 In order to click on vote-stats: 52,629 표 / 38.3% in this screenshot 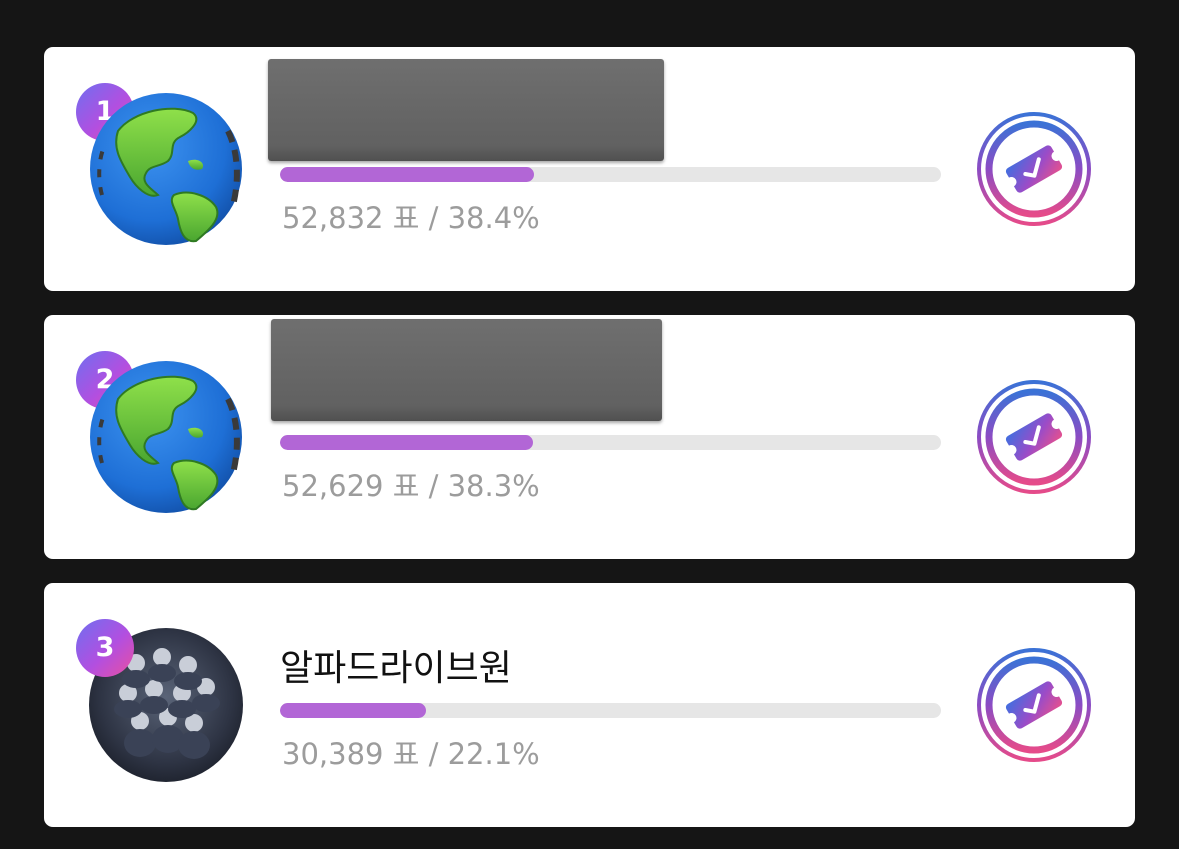, I will do `click(411, 486)`.